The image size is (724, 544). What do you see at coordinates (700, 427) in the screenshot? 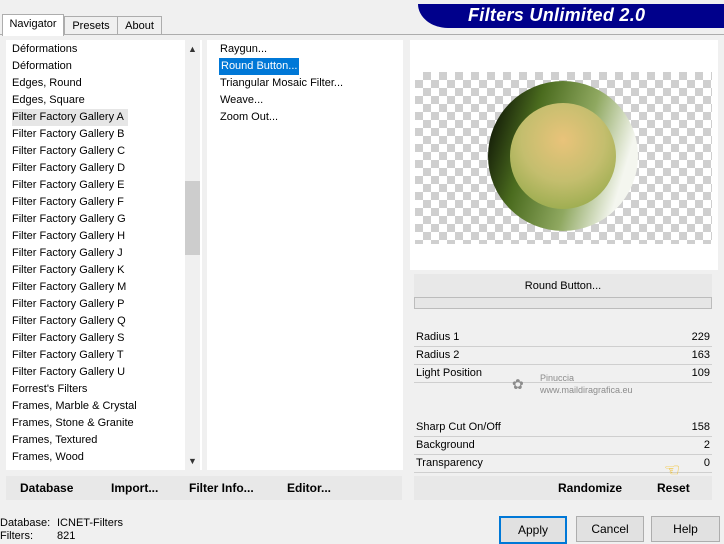
I see `param-value: 158` at bounding box center [700, 427].